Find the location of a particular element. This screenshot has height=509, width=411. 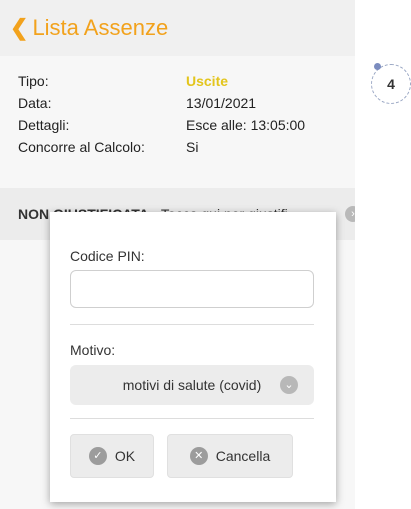

motivo-value: motivi di salute (covid) is located at coordinates (192, 385).